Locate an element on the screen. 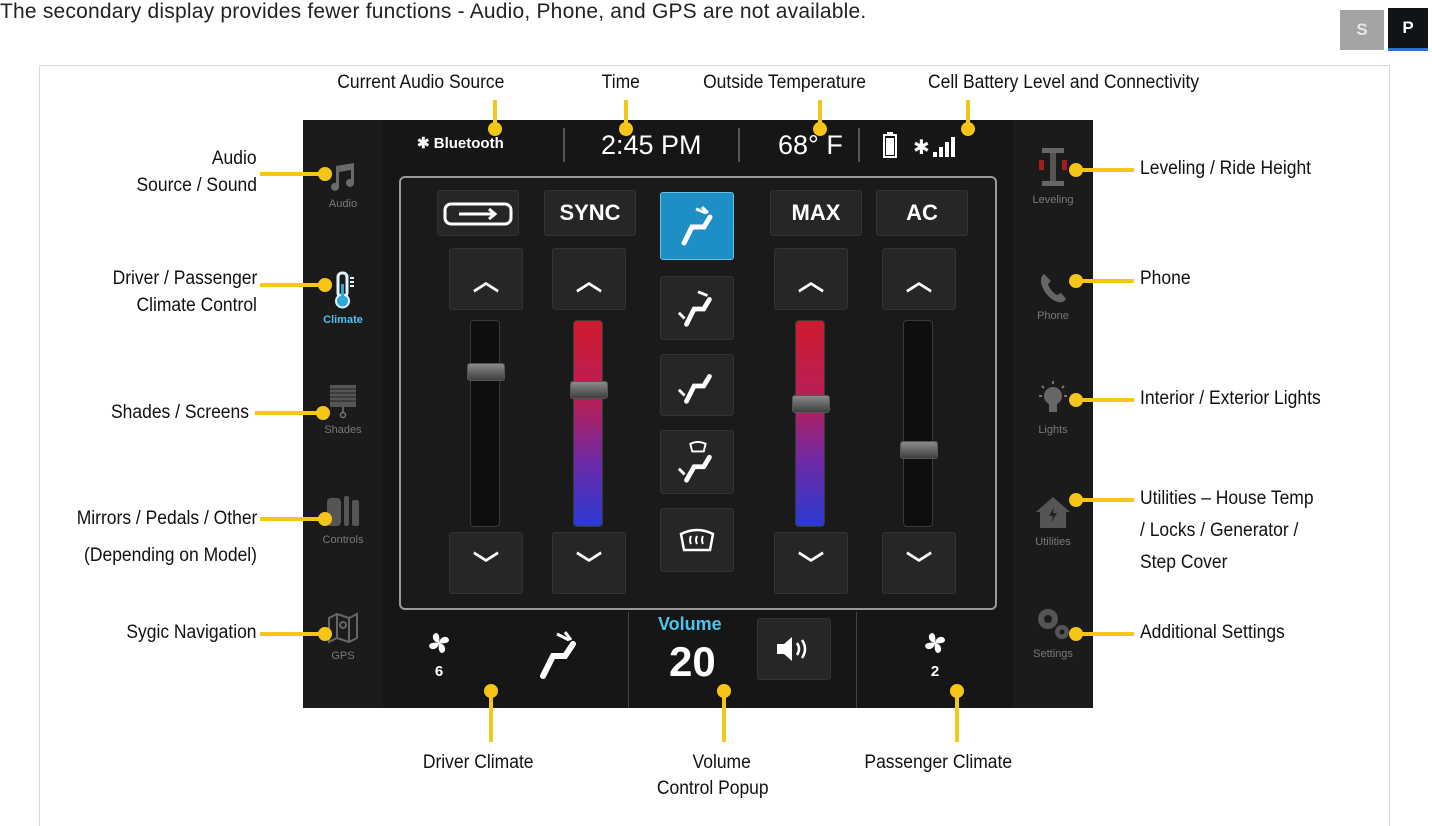  seat-face-floor-icon is located at coordinates (694, 308).